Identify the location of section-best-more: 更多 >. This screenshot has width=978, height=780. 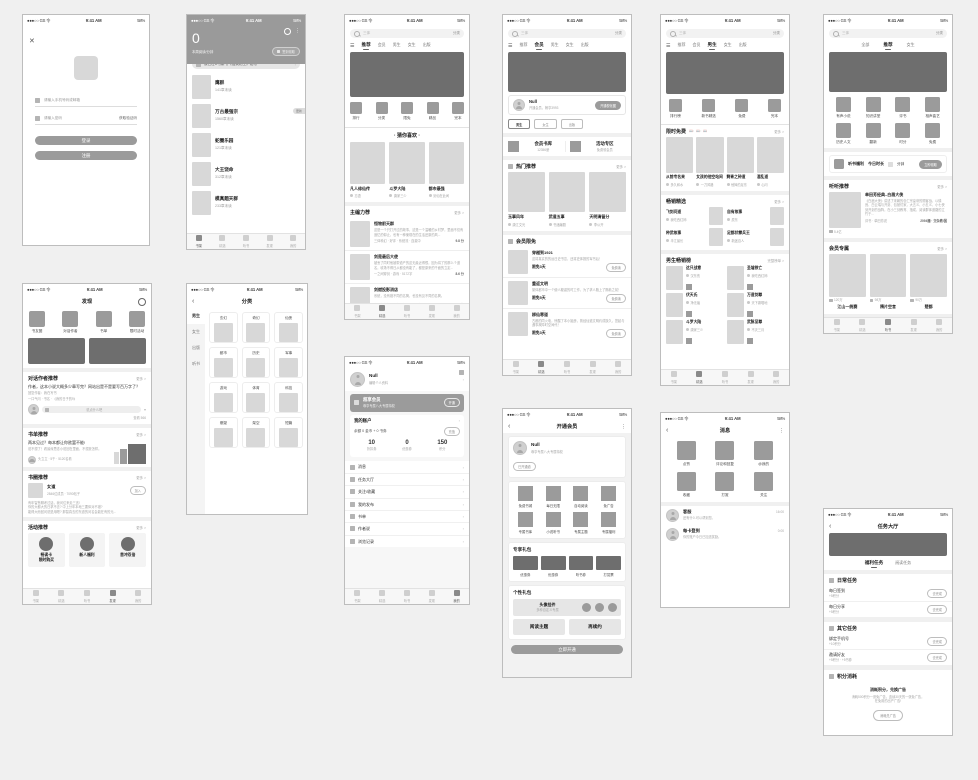
(779, 201).